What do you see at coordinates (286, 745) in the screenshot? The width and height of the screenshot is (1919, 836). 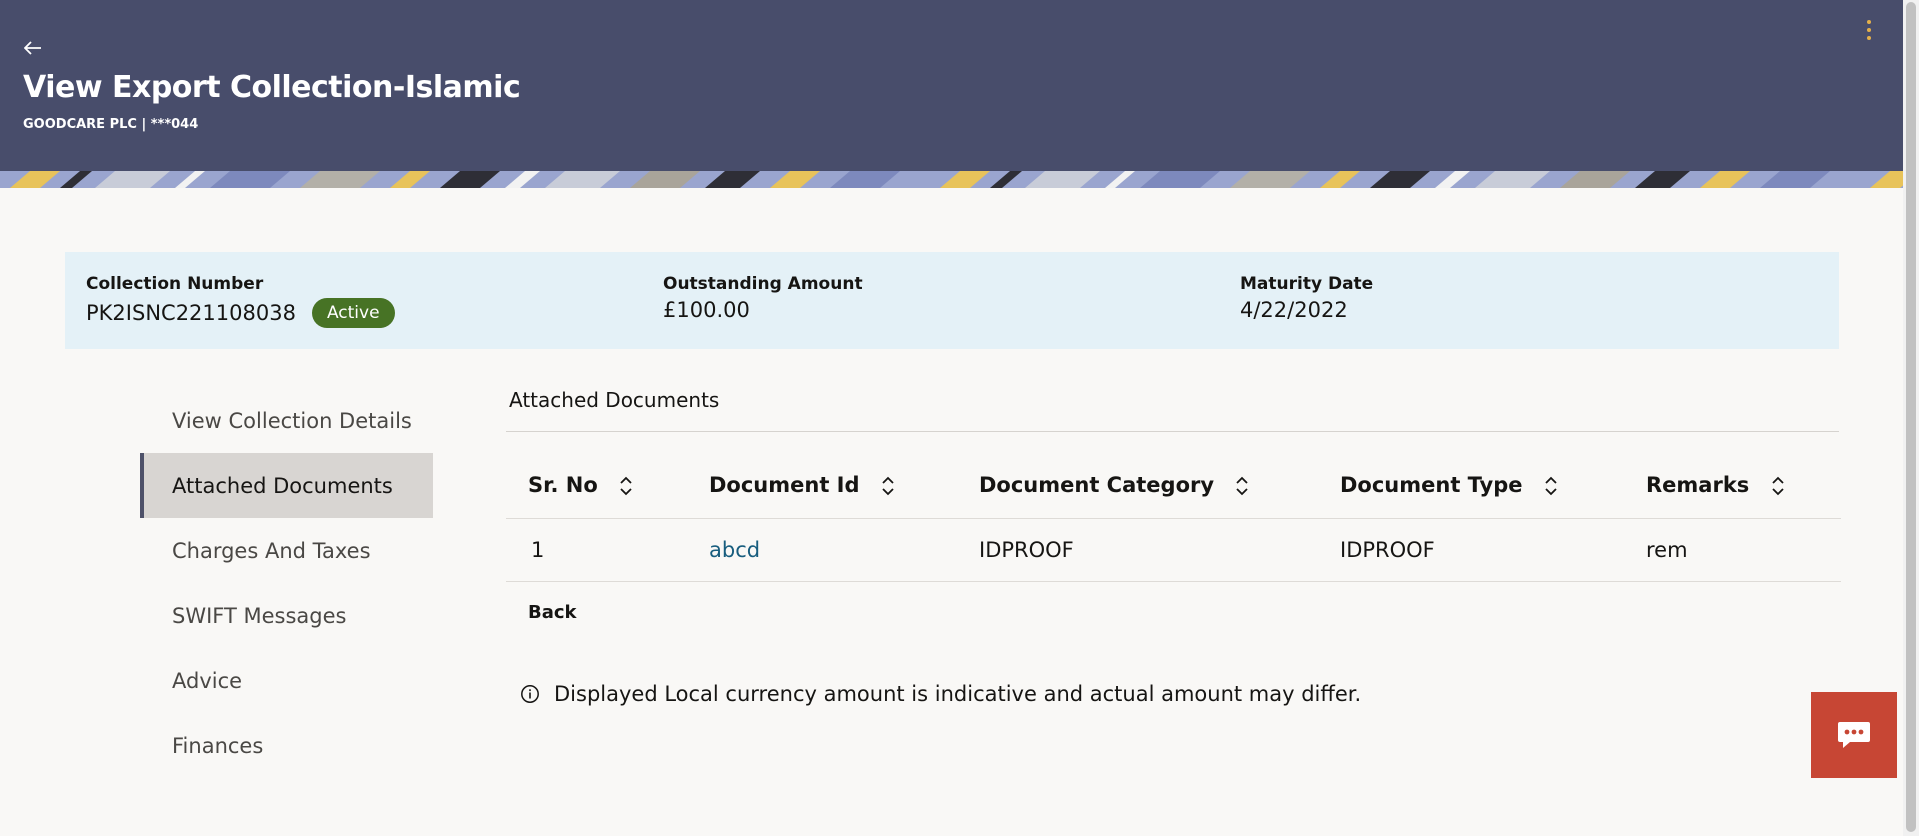 I see `sidebar-item-finances: Finances` at bounding box center [286, 745].